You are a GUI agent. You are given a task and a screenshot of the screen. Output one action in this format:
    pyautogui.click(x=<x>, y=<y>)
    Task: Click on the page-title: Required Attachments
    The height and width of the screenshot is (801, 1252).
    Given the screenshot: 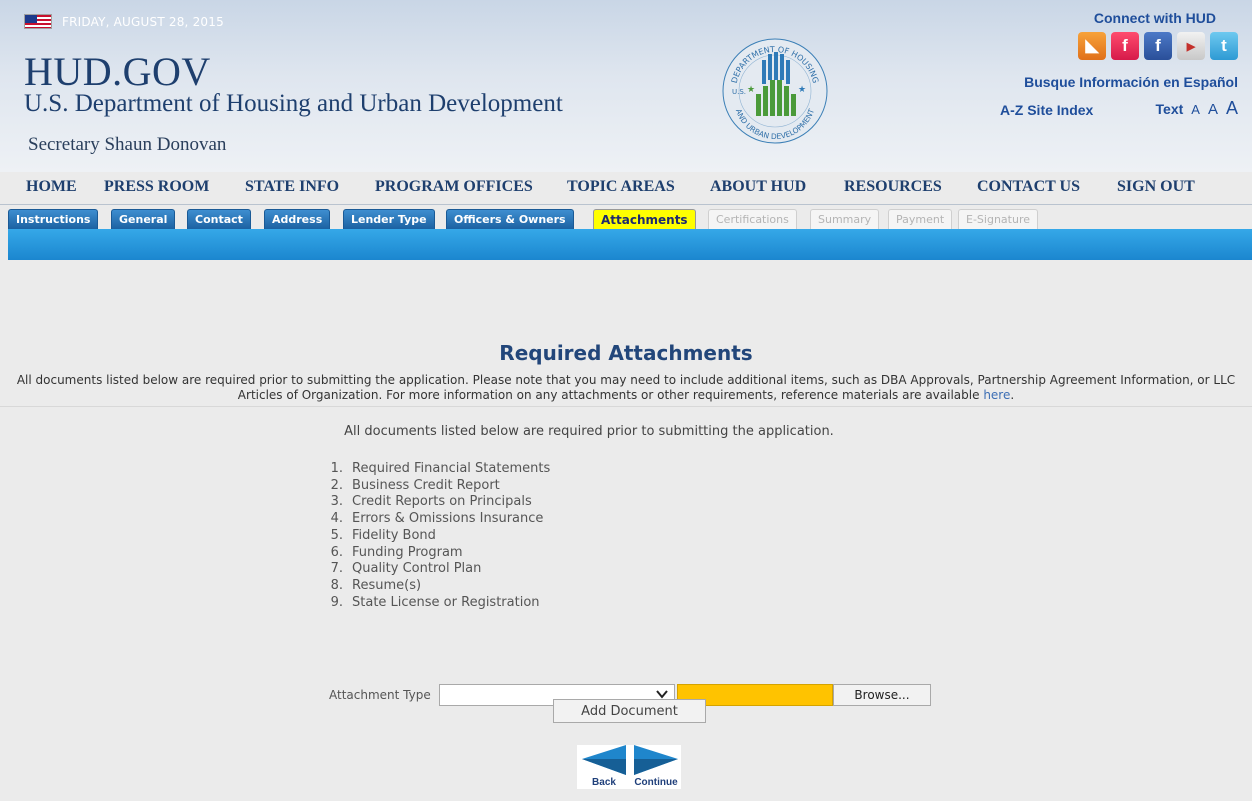 What is the action you would take?
    pyautogui.click(x=626, y=353)
    